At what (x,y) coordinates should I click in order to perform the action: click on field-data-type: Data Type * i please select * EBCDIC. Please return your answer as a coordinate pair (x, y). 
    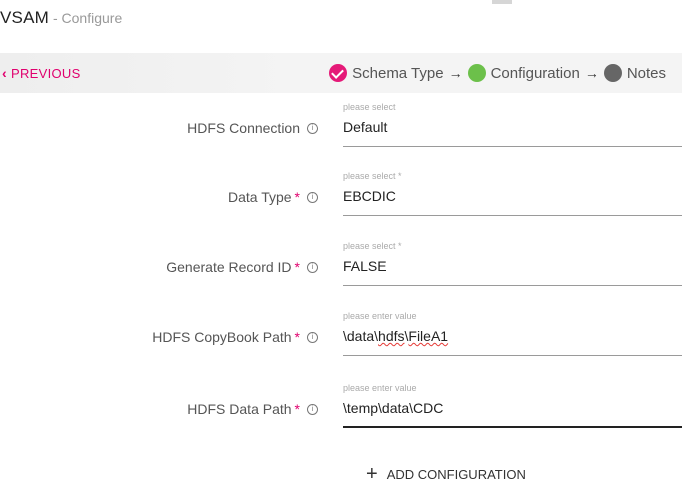
    Looking at the image, I should click on (341, 191).